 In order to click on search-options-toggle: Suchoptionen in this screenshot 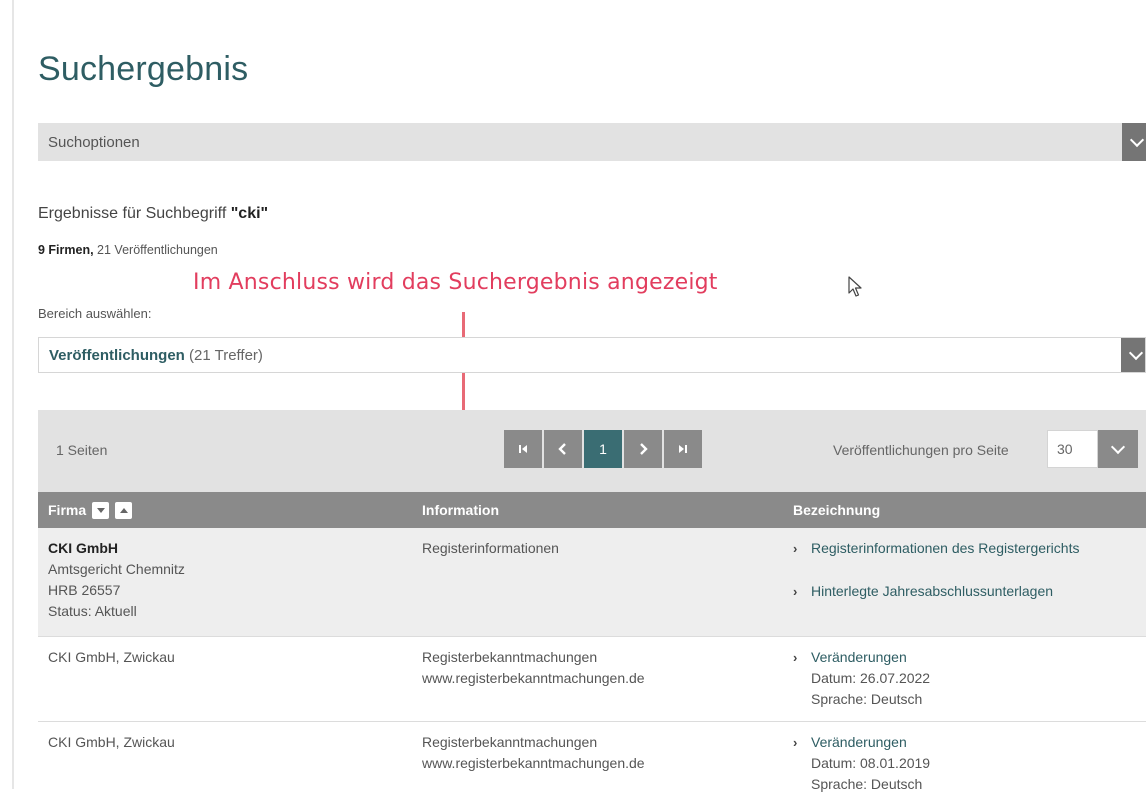, I will do `click(592, 142)`.